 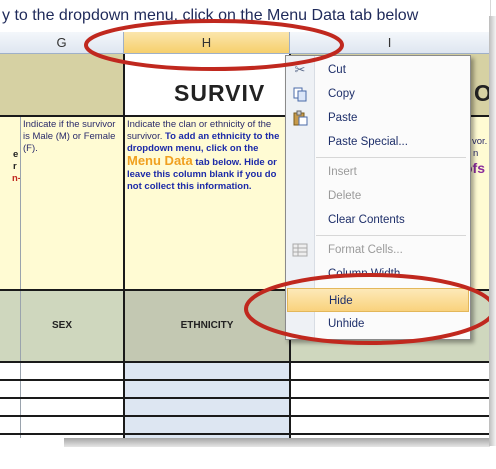 I want to click on red-circle-column-h, so click(x=214, y=45).